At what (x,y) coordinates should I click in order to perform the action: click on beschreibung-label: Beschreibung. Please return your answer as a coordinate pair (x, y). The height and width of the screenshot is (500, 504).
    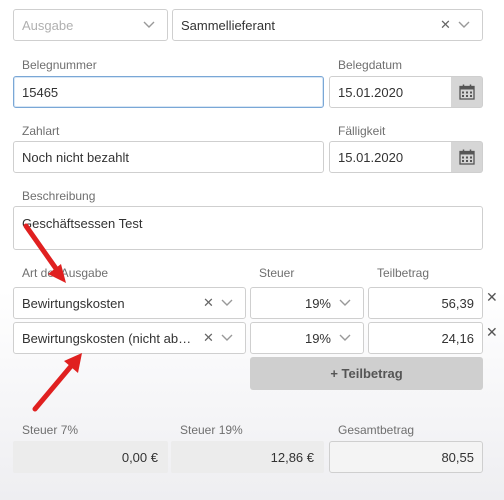
    Looking at the image, I should click on (59, 196).